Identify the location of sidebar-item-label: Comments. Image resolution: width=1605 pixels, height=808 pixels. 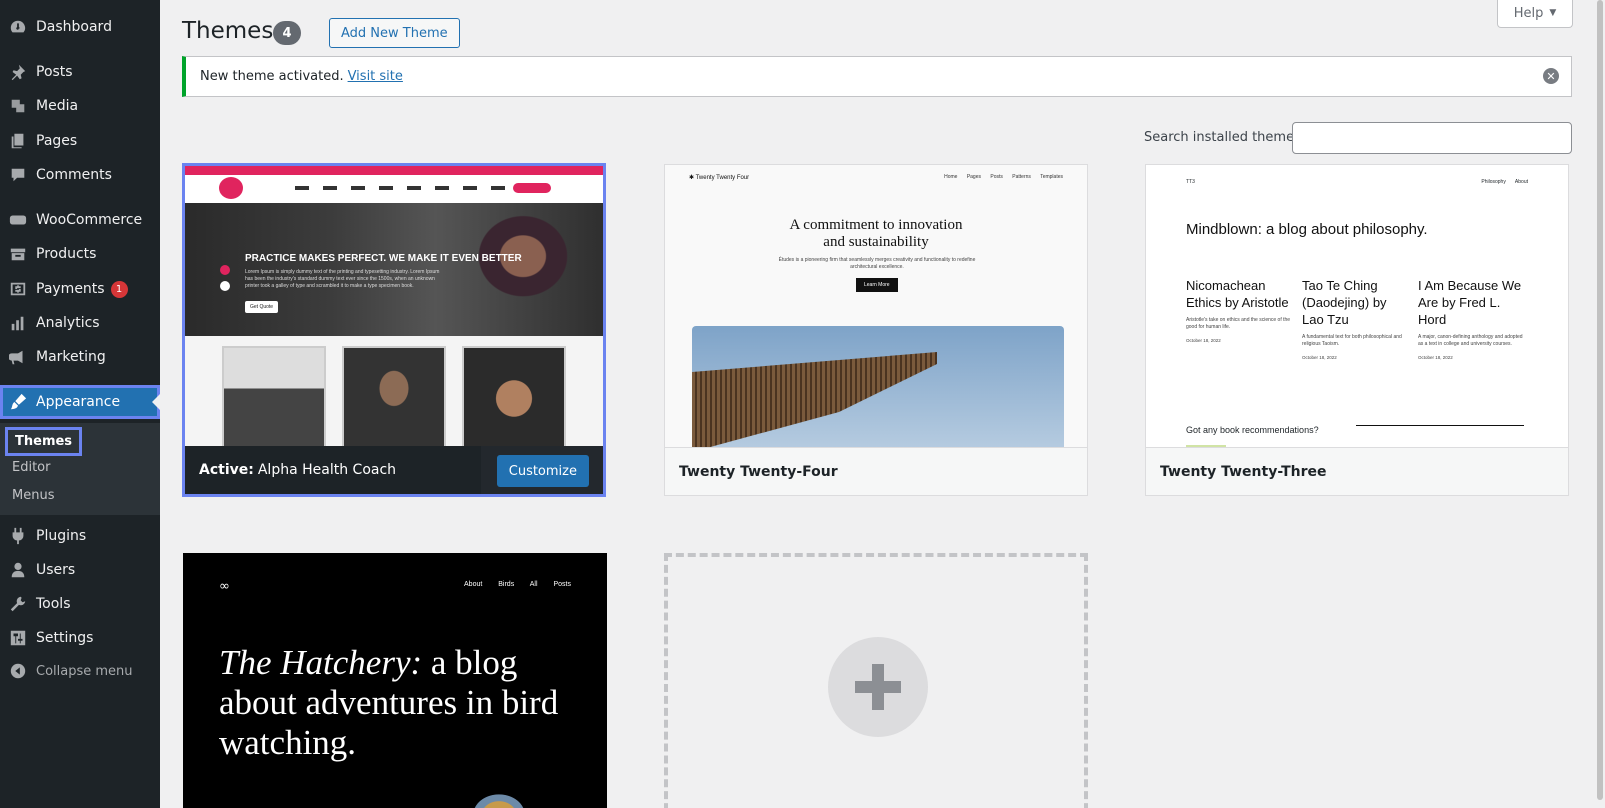
(74, 175).